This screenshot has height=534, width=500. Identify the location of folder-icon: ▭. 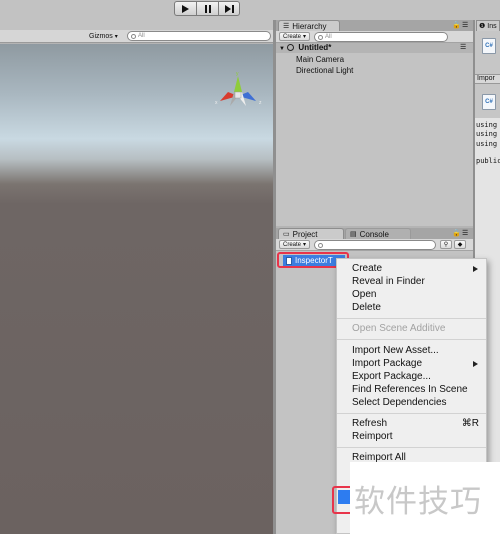
(286, 234).